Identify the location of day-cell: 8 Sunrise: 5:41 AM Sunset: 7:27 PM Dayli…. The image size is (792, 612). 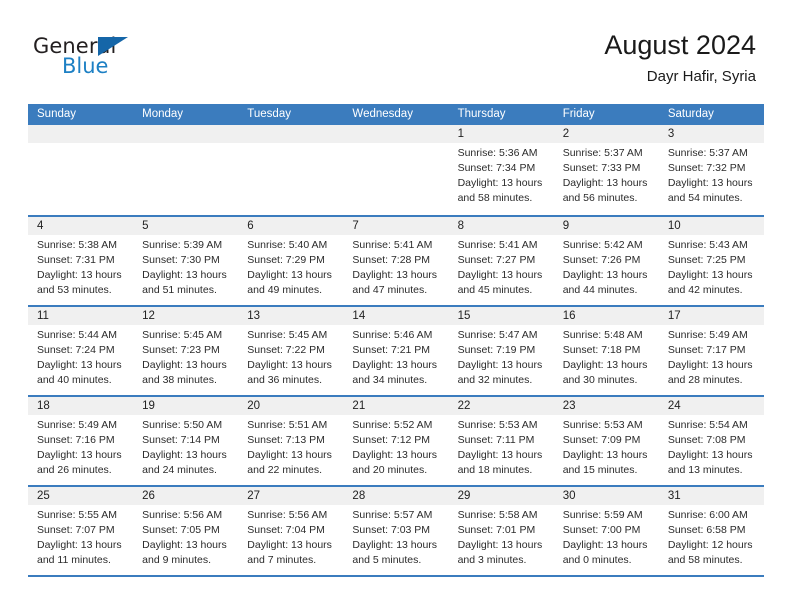
(501, 261).